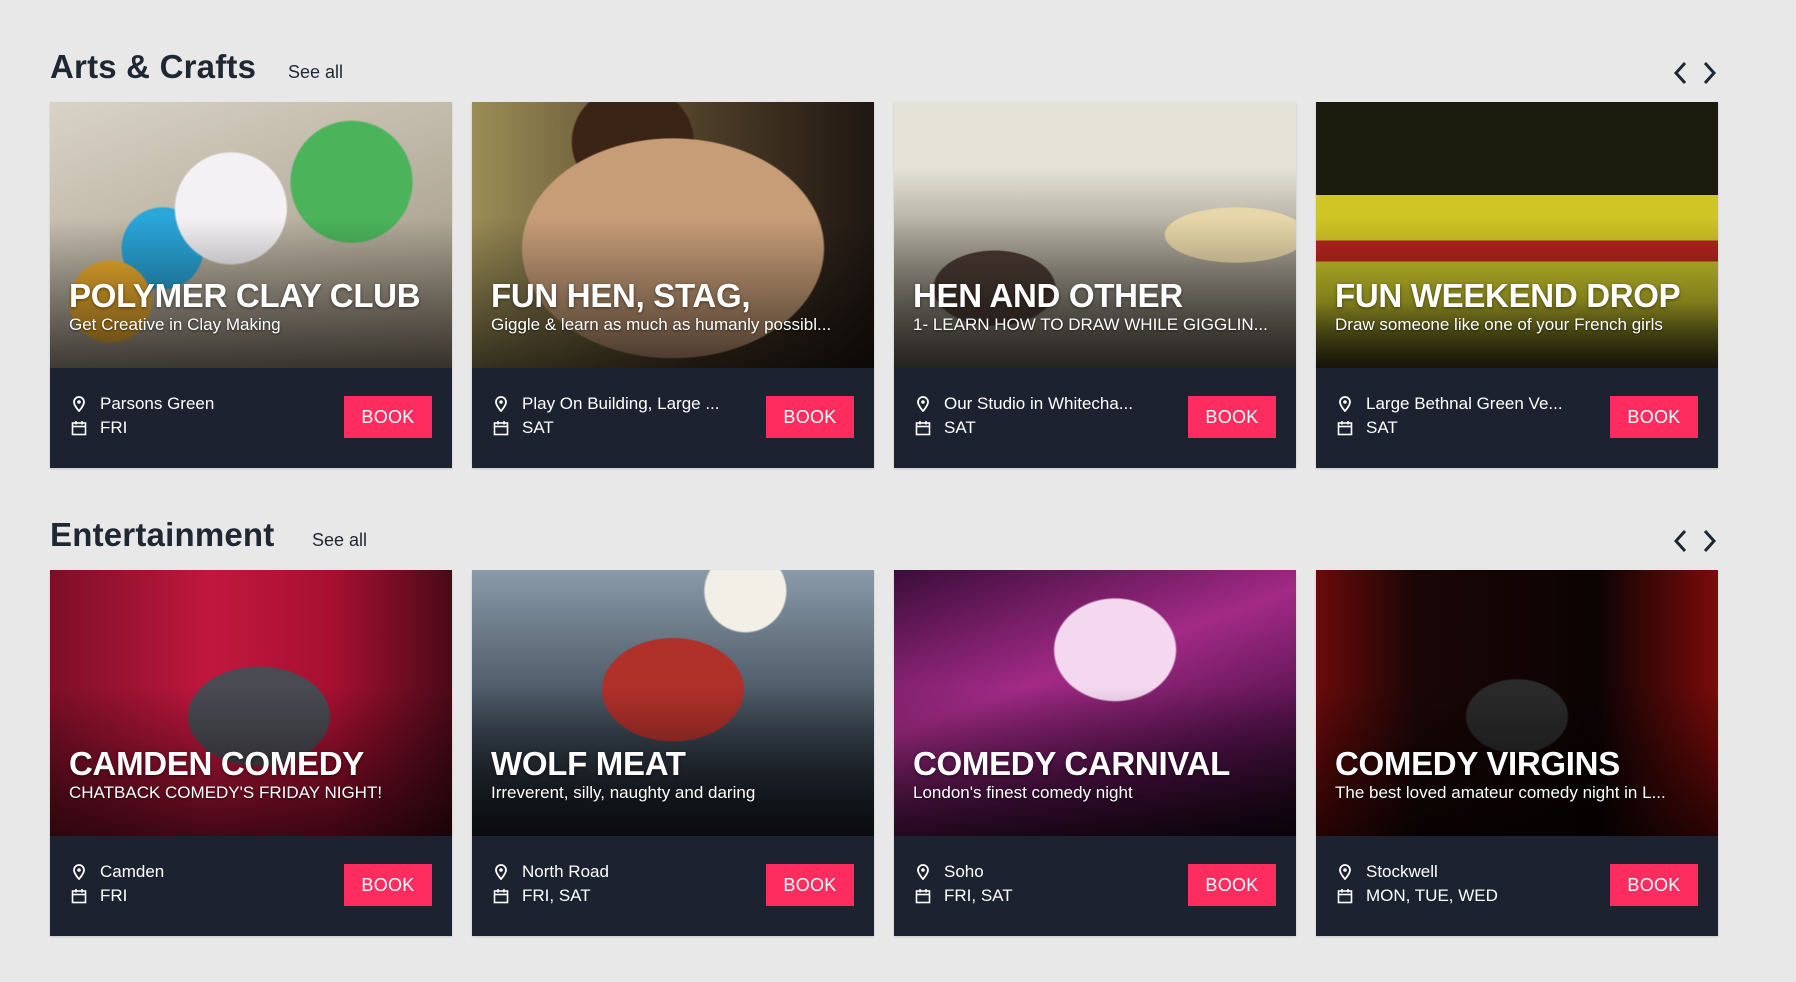  Describe the element at coordinates (550, 872) in the screenshot. I see `event-location: North Road` at that location.